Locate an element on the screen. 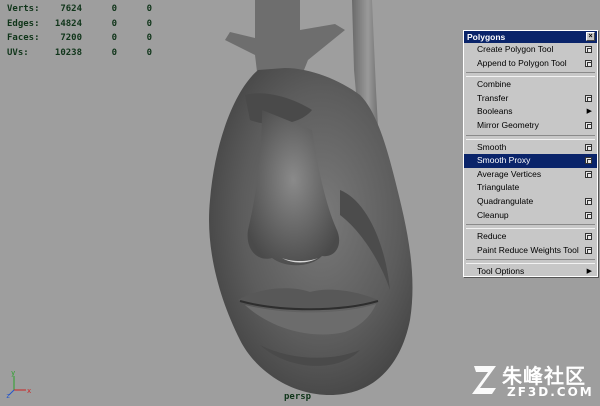 This screenshot has width=600, height=406. menu-item-smooth-proxy: Smooth Proxy is located at coordinates (530, 161).